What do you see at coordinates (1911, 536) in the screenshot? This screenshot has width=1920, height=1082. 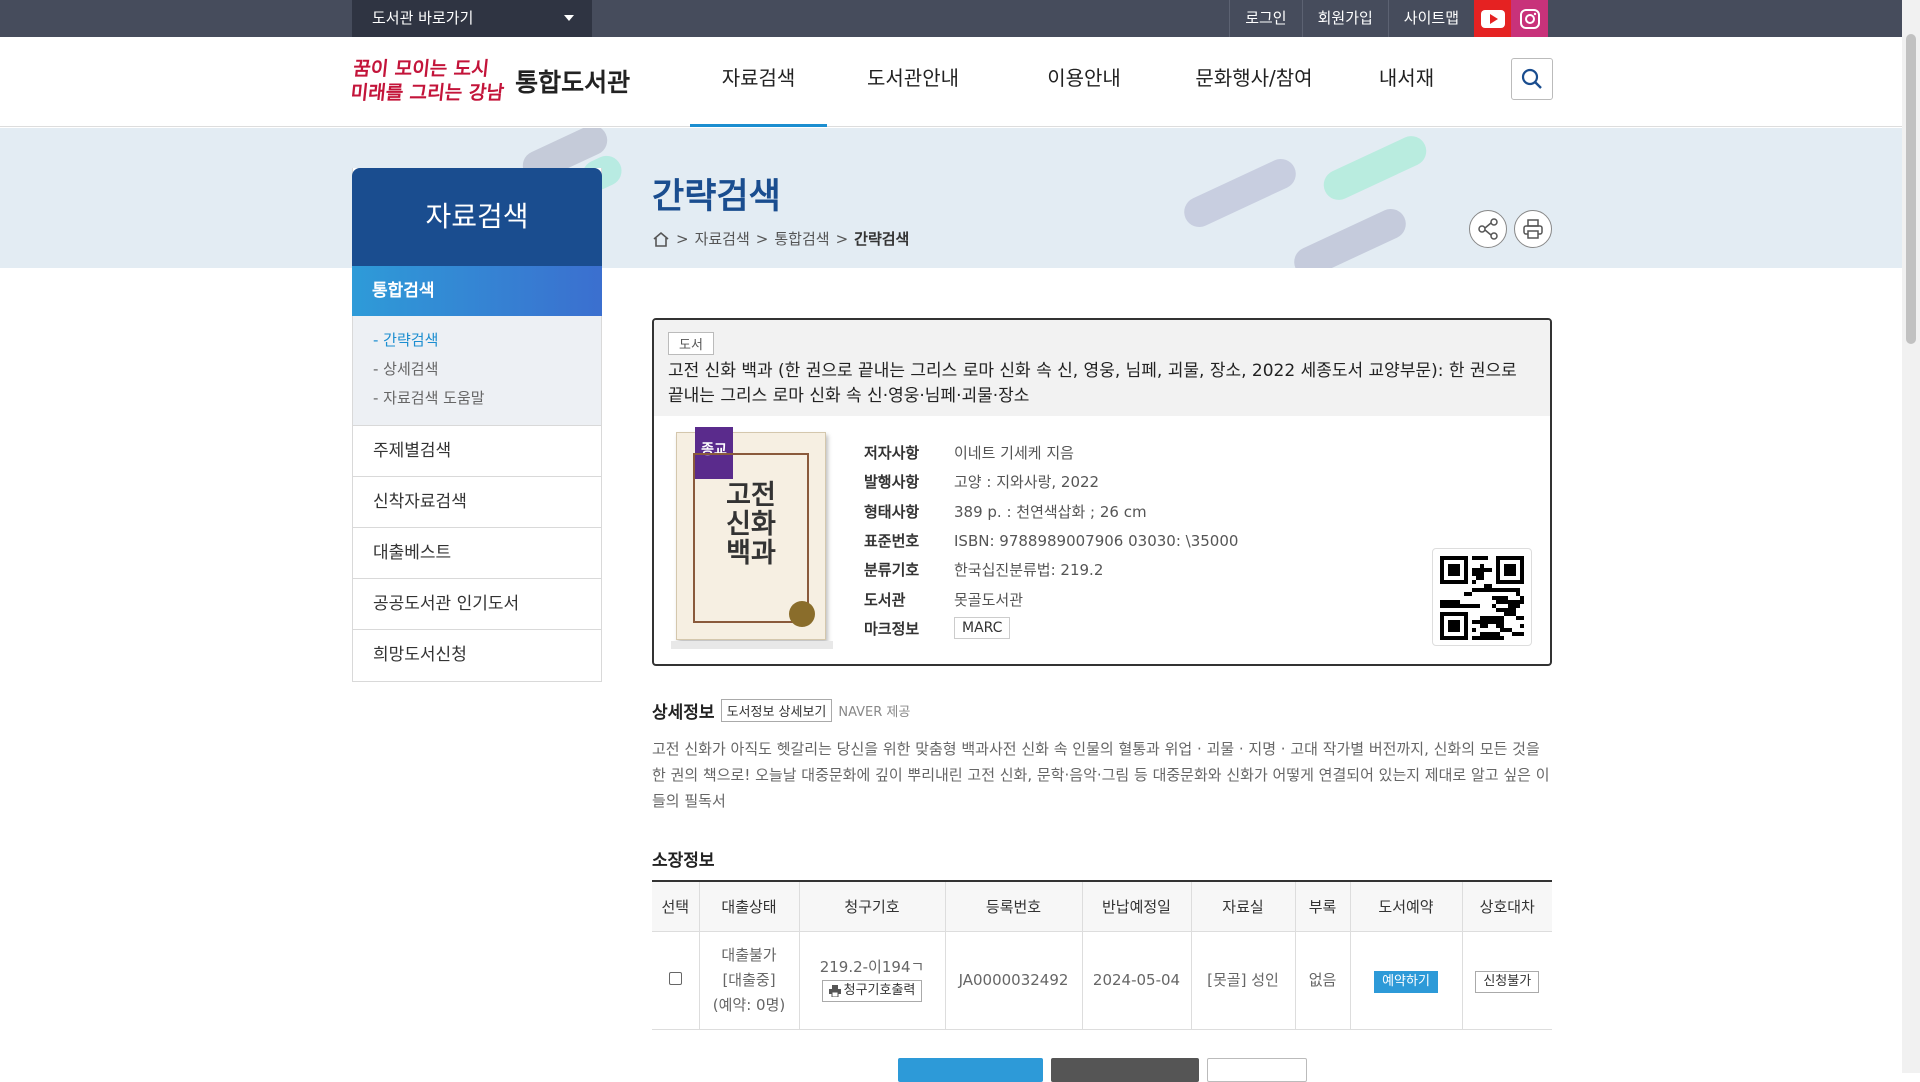 I see `scrollbar` at bounding box center [1911, 536].